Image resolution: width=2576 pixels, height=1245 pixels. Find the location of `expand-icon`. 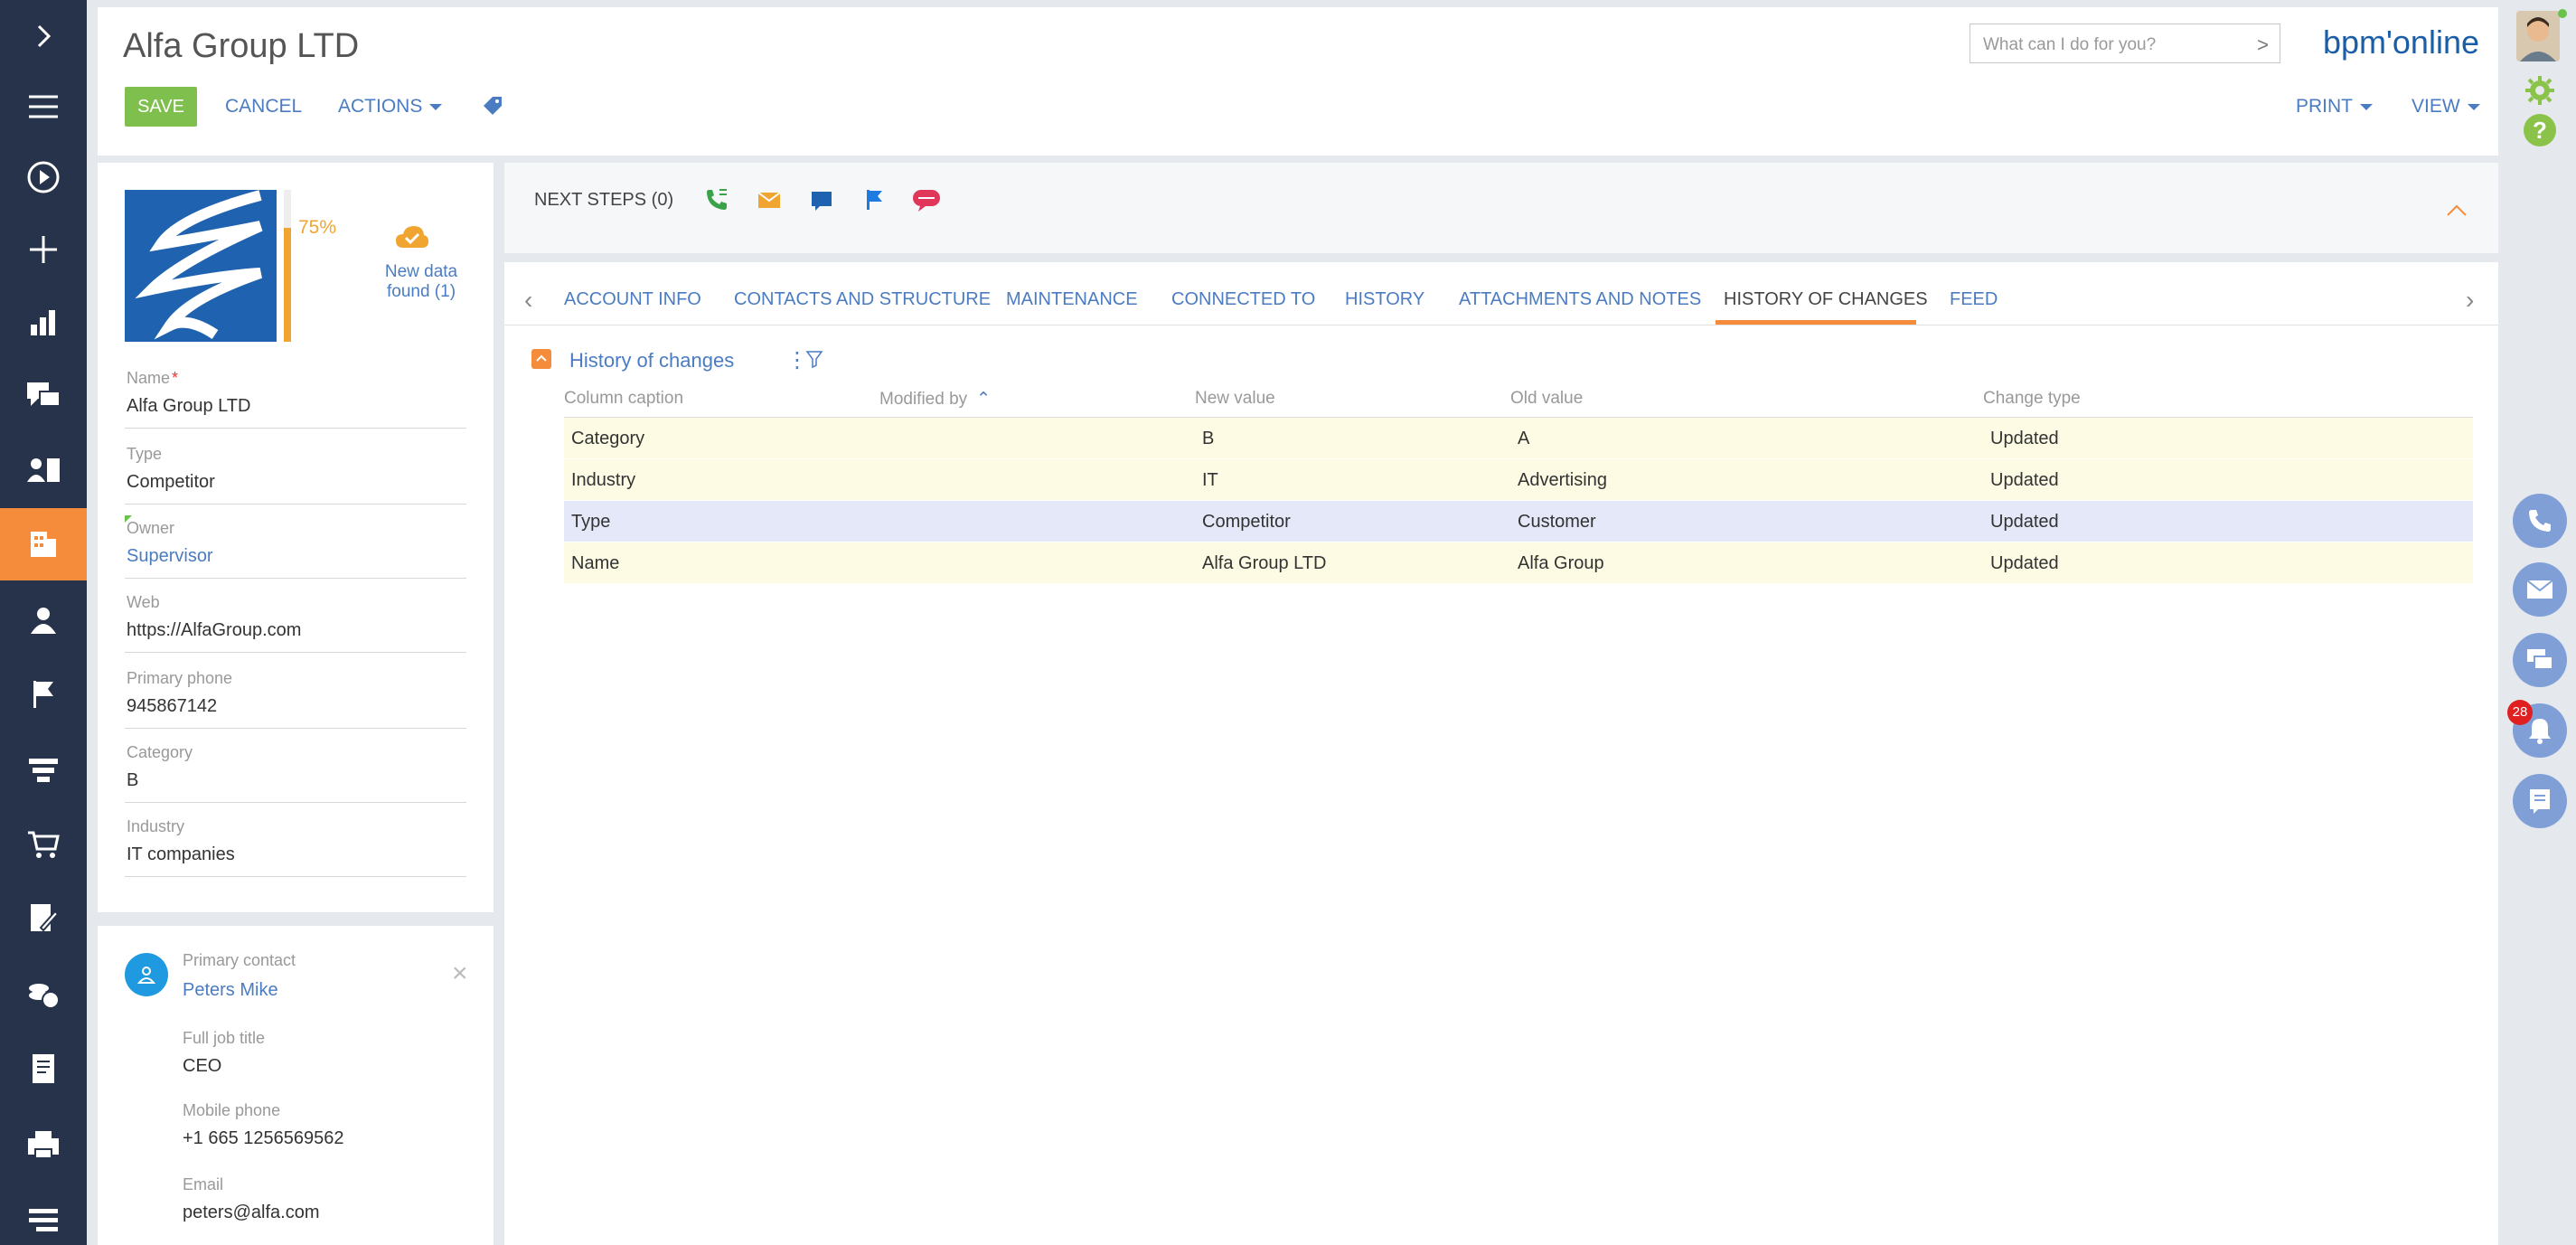

expand-icon is located at coordinates (43, 36).